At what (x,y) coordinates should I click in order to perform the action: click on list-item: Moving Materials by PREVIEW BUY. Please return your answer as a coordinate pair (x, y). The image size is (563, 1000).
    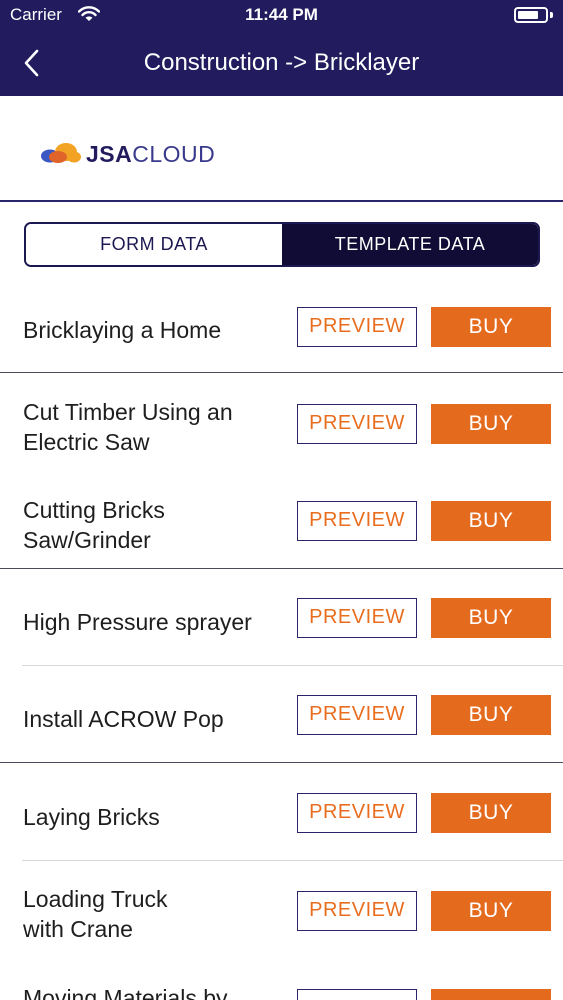
    Looking at the image, I should click on (281, 980).